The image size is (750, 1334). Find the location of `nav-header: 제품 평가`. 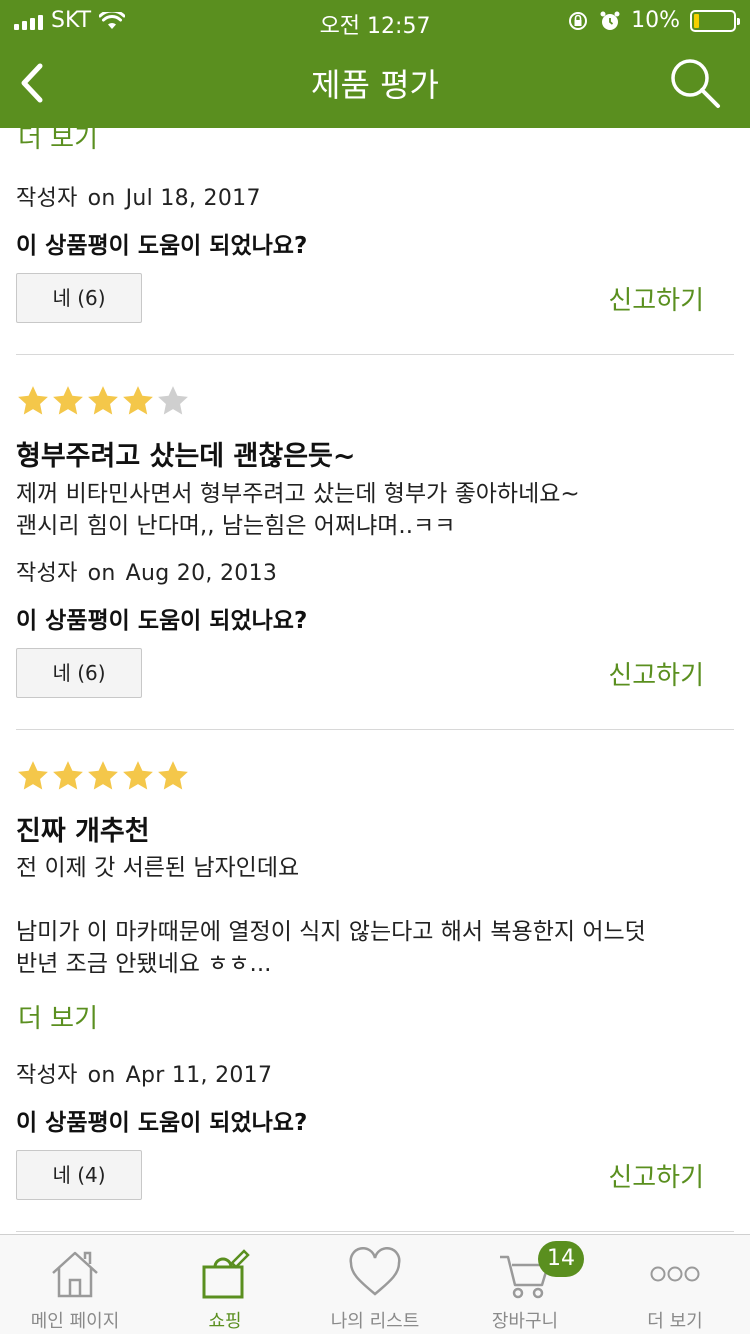

nav-header: 제품 평가 is located at coordinates (375, 84).